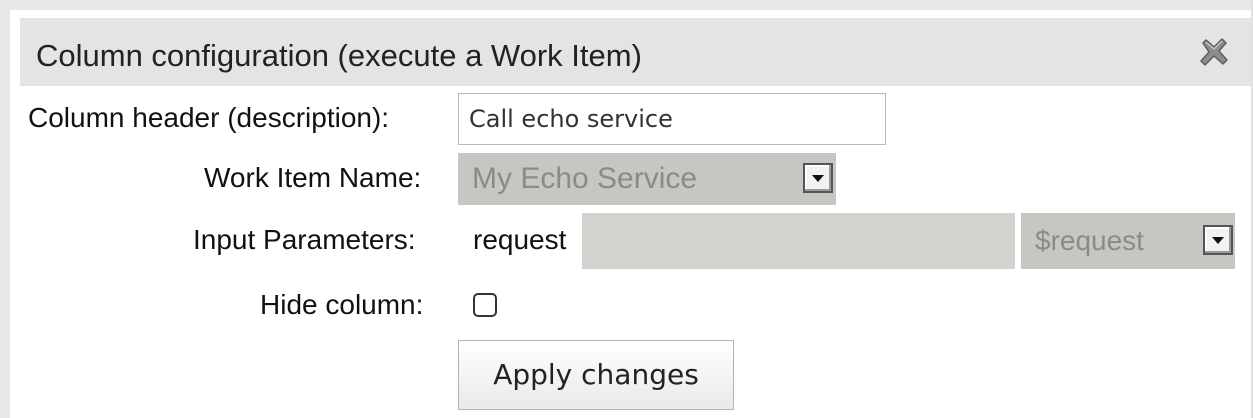  I want to click on window-left-edge, so click(5, 209).